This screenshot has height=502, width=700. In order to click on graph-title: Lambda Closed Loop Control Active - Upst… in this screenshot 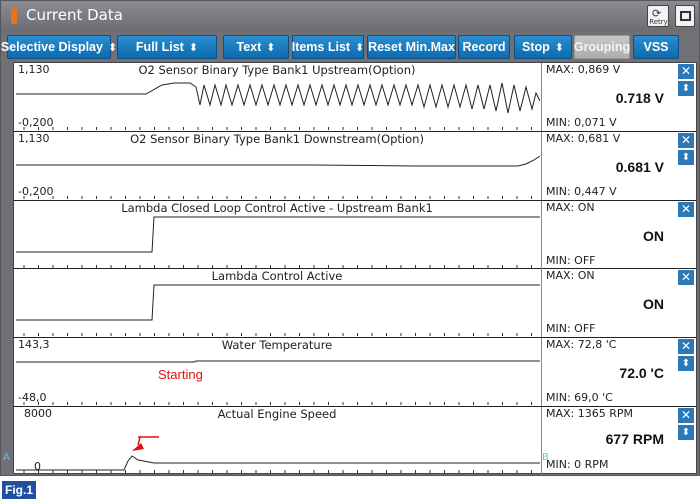, I will do `click(277, 207)`.